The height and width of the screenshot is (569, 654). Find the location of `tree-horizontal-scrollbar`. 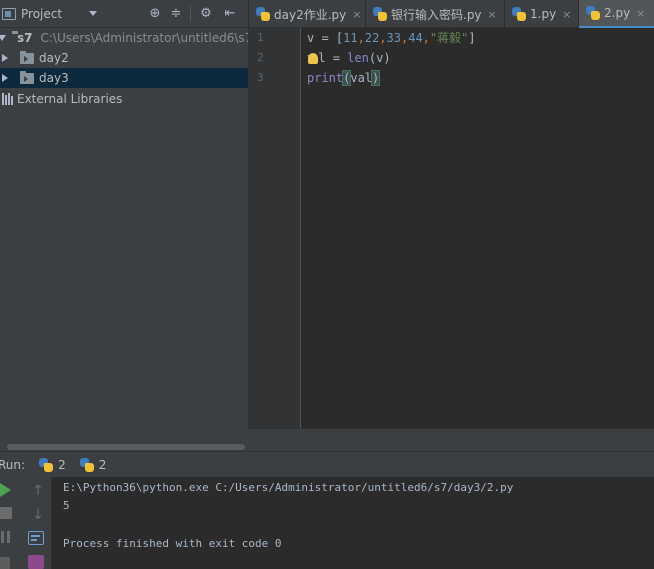

tree-horizontal-scrollbar is located at coordinates (124, 447).